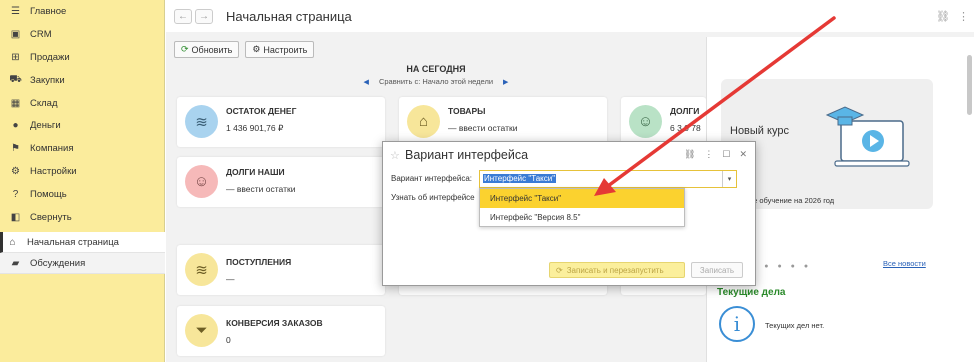 This screenshot has width=974, height=362. What do you see at coordinates (467, 111) in the screenshot?
I see `card-goods-title: ТОВАРЫ` at bounding box center [467, 111].